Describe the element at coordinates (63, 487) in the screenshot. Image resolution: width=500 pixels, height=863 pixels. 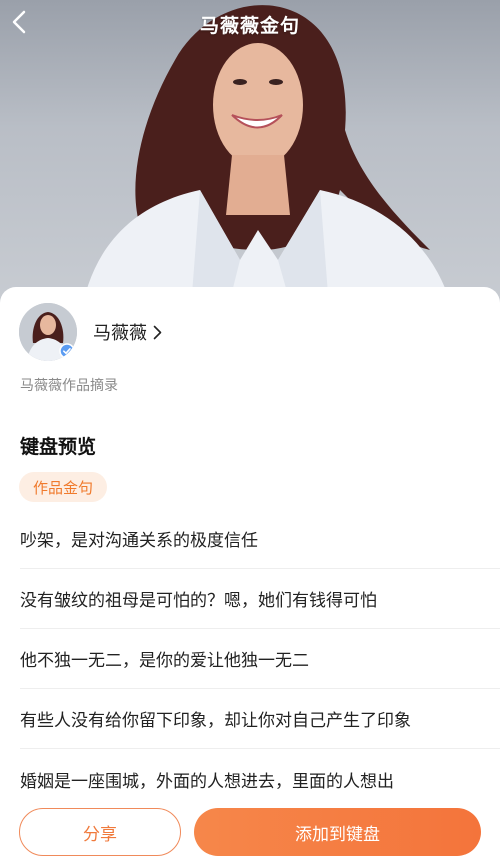
I see `category-tag: 作品金句` at that location.